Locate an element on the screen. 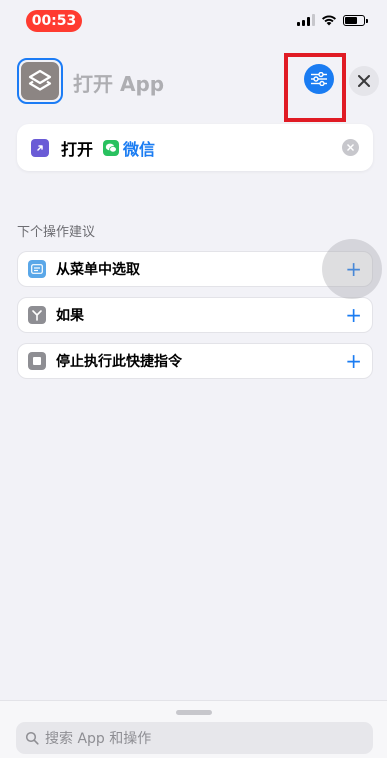 This screenshot has height=758, width=387. app-parameter-token: 微信 is located at coordinates (139, 148).